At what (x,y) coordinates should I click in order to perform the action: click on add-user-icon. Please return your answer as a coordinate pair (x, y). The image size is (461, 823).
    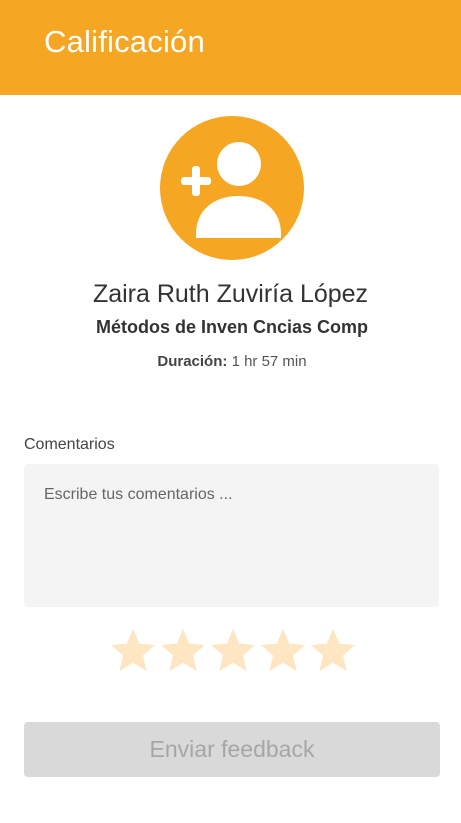
    Looking at the image, I should click on (232, 188).